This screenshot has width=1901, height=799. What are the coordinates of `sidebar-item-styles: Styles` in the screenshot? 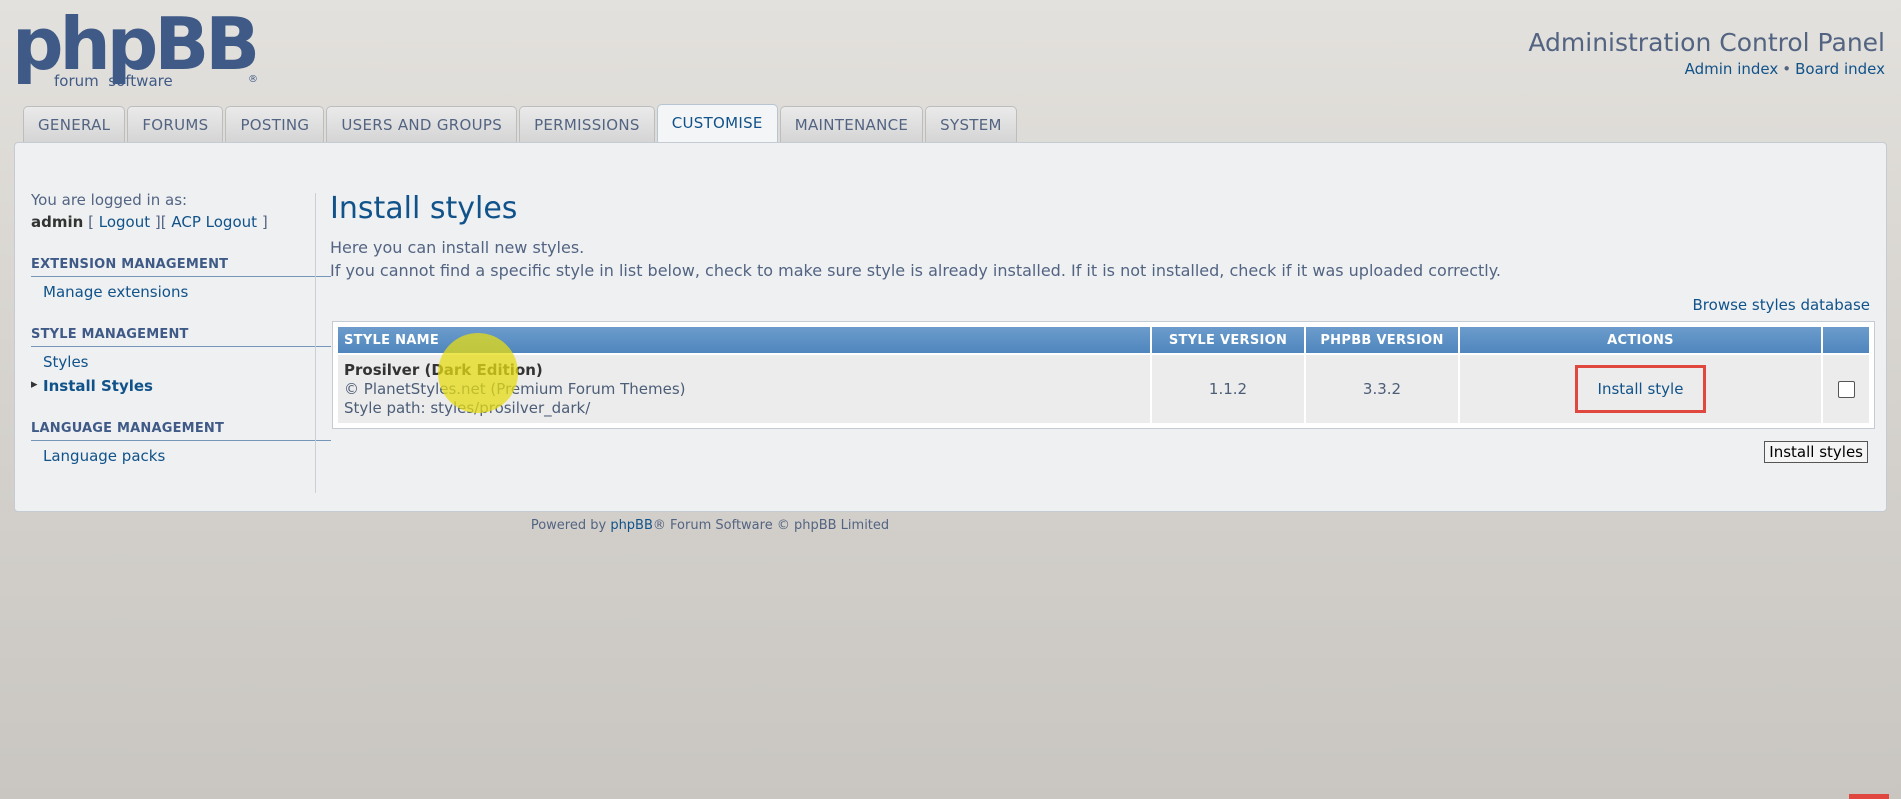 It's located at (181, 359).